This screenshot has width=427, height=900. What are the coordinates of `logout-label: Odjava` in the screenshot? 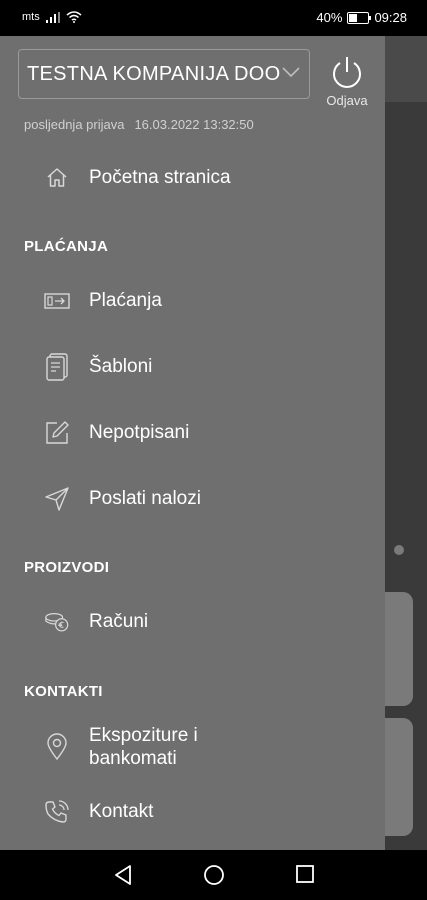 It's located at (347, 100).